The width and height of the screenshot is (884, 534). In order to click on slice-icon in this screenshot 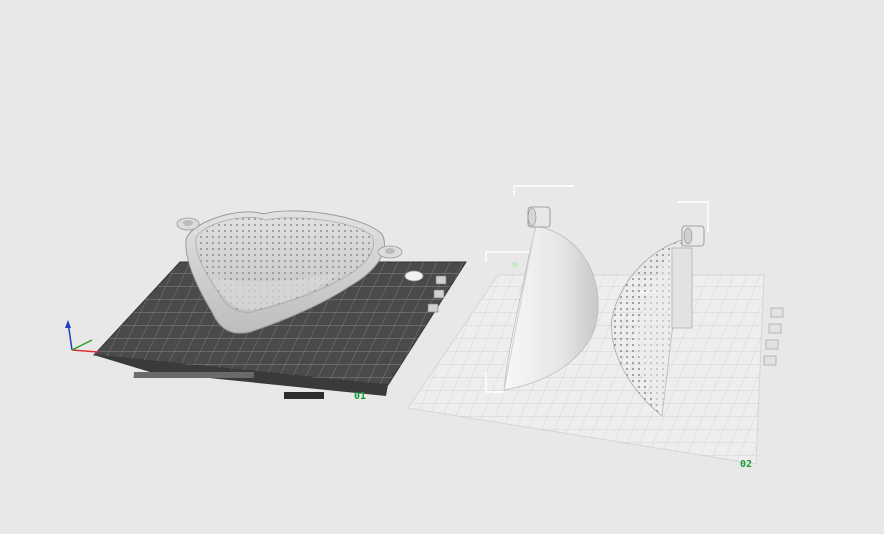, I will do `click(772, 344)`.